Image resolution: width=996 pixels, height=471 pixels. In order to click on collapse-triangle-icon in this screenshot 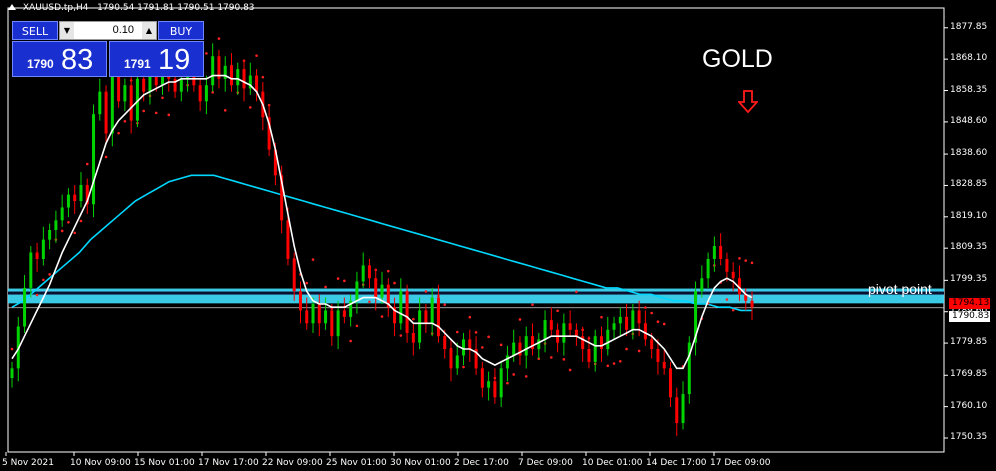, I will do `click(12, 7)`.